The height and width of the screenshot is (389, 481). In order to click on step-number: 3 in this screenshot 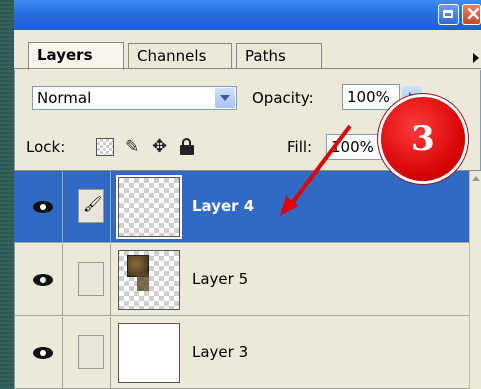, I will do `click(423, 139)`.